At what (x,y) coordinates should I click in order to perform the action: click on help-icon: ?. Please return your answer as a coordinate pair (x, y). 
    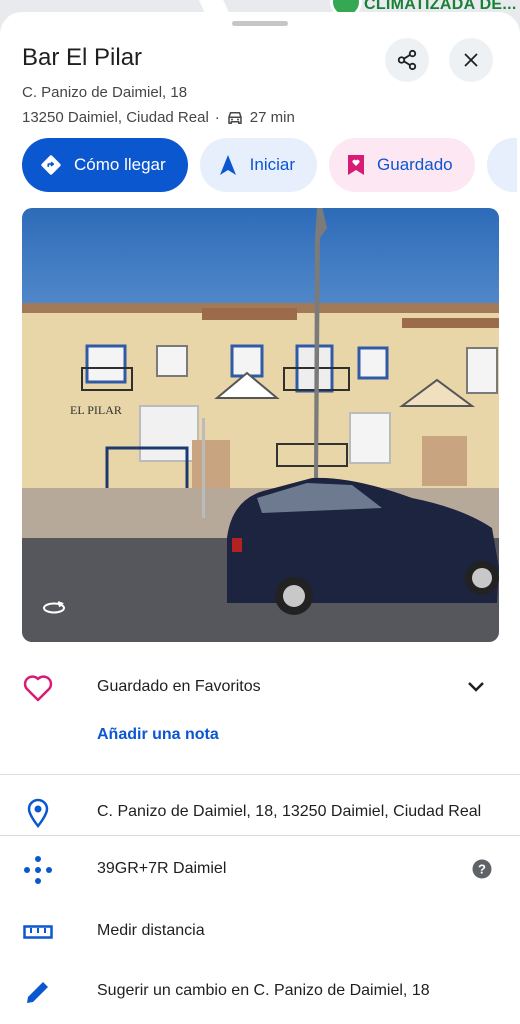
    Looking at the image, I should click on (482, 869).